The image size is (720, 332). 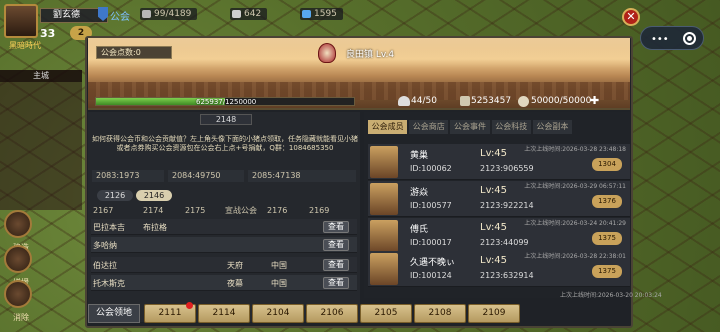 What do you see at coordinates (103, 210) in the screenshot?
I see `col-header: 2167` at bounding box center [103, 210].